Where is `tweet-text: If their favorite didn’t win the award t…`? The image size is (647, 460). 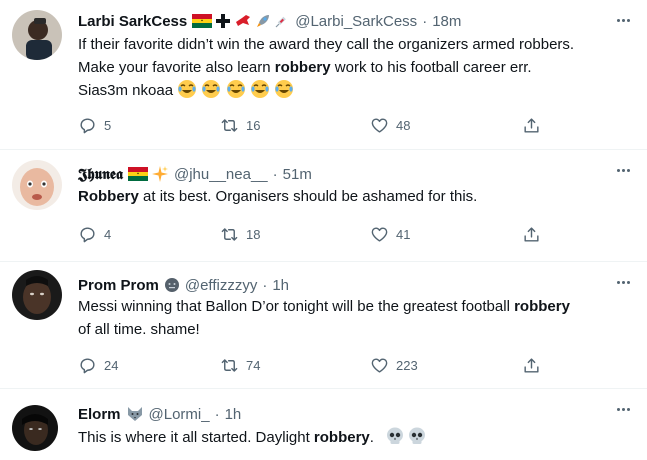 tweet-text: If their favorite didn’t win the award t… is located at coordinates (352, 68).